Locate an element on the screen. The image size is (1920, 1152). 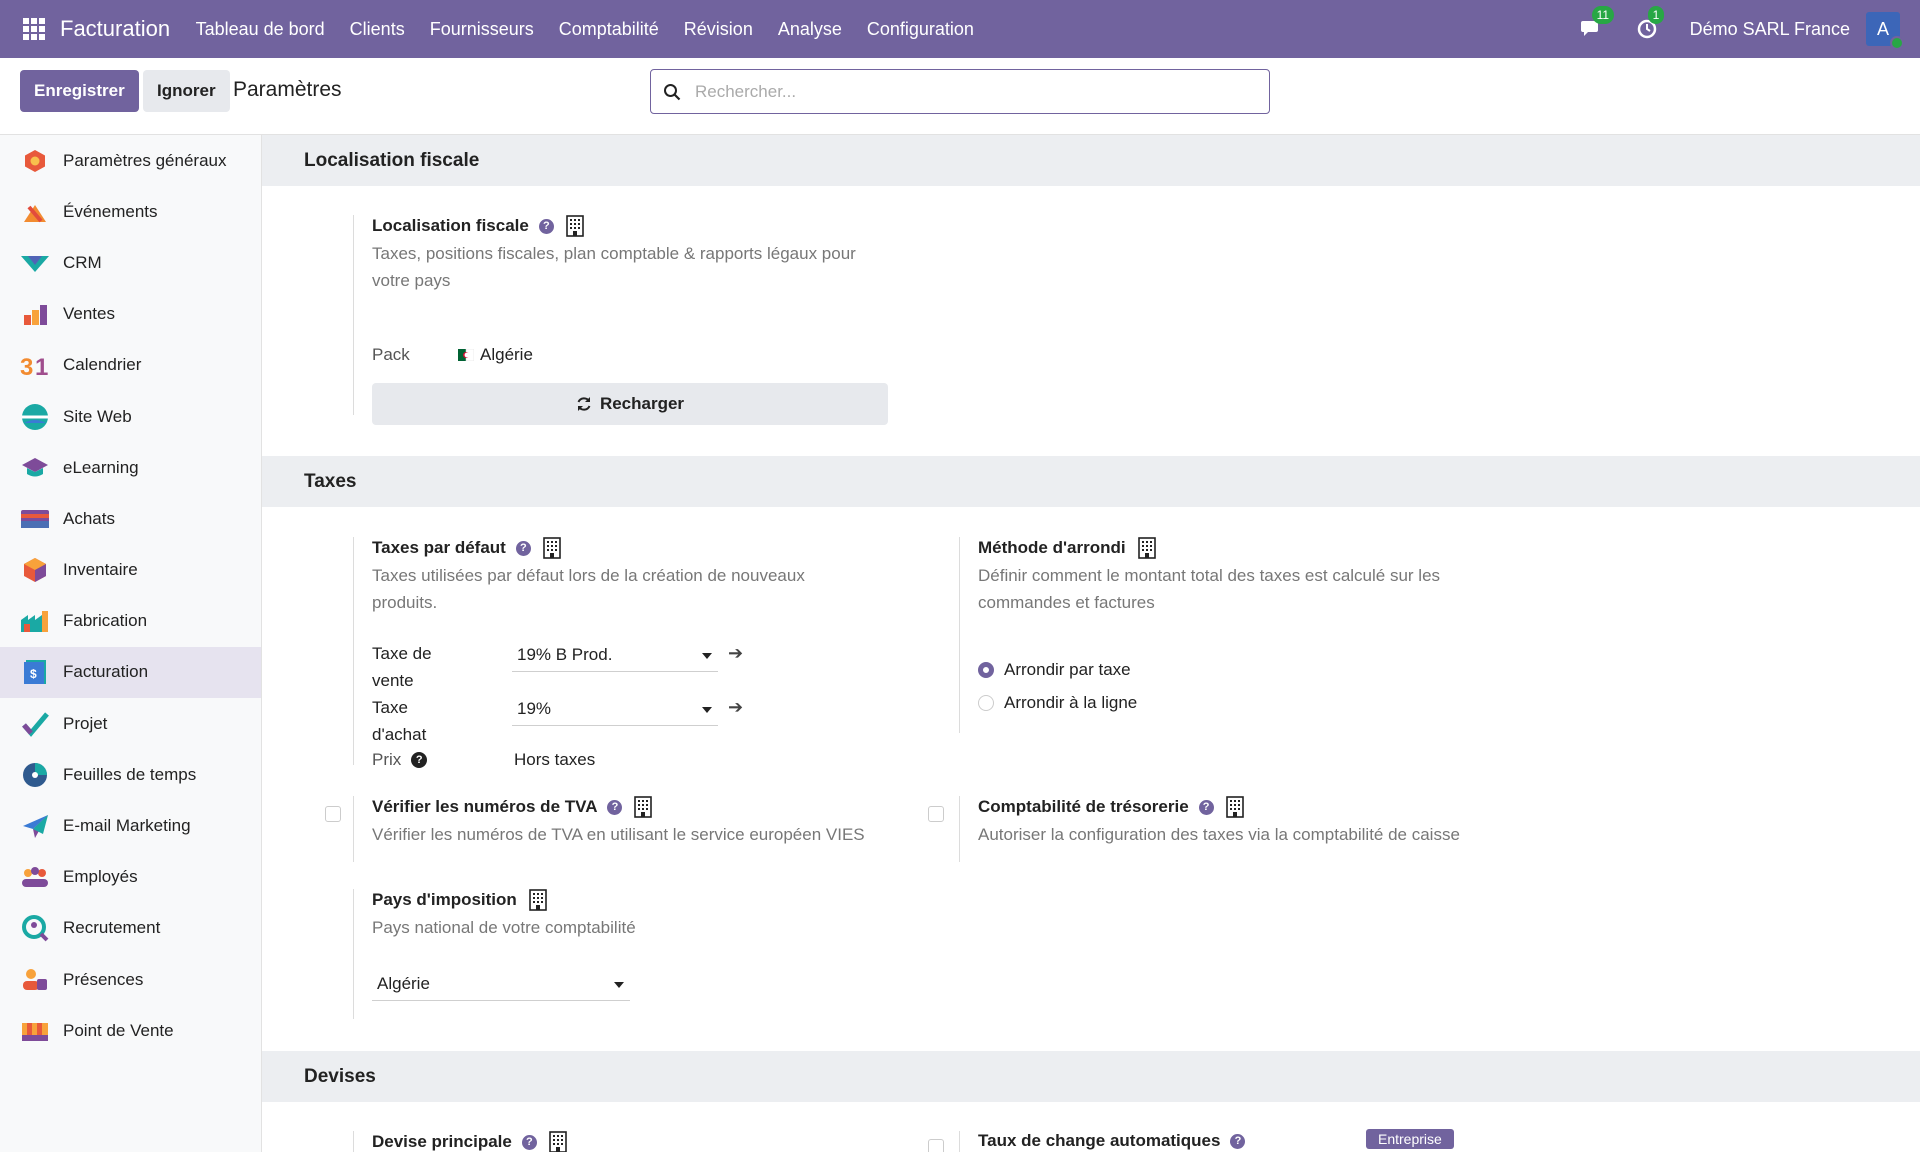
pack-label: Pack is located at coordinates (391, 354).